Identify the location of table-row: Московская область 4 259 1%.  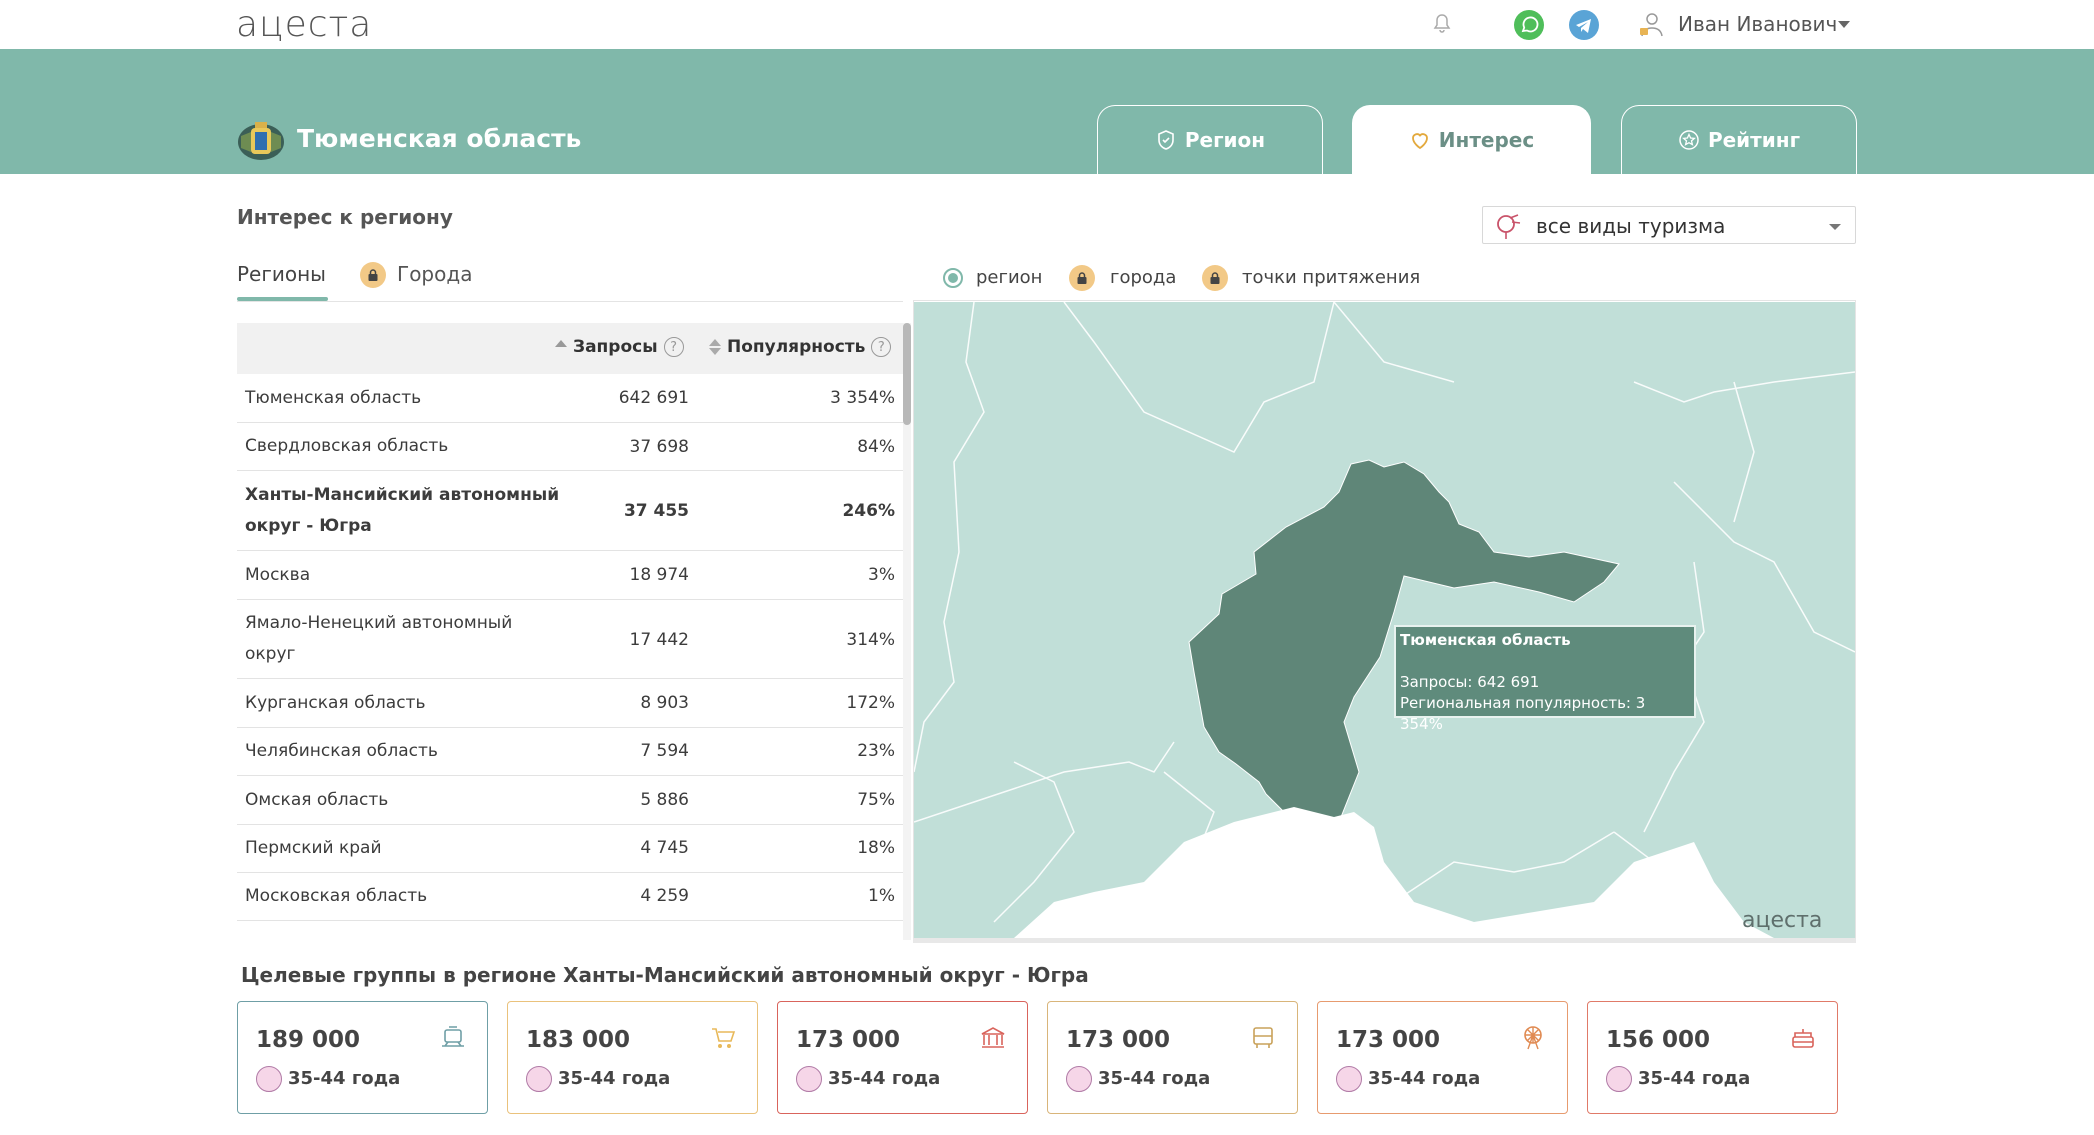
(570, 897).